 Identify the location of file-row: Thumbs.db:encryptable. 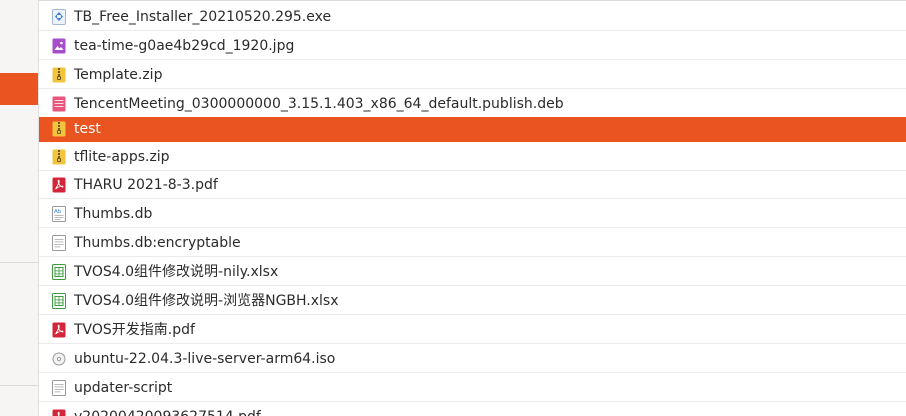
(472, 243).